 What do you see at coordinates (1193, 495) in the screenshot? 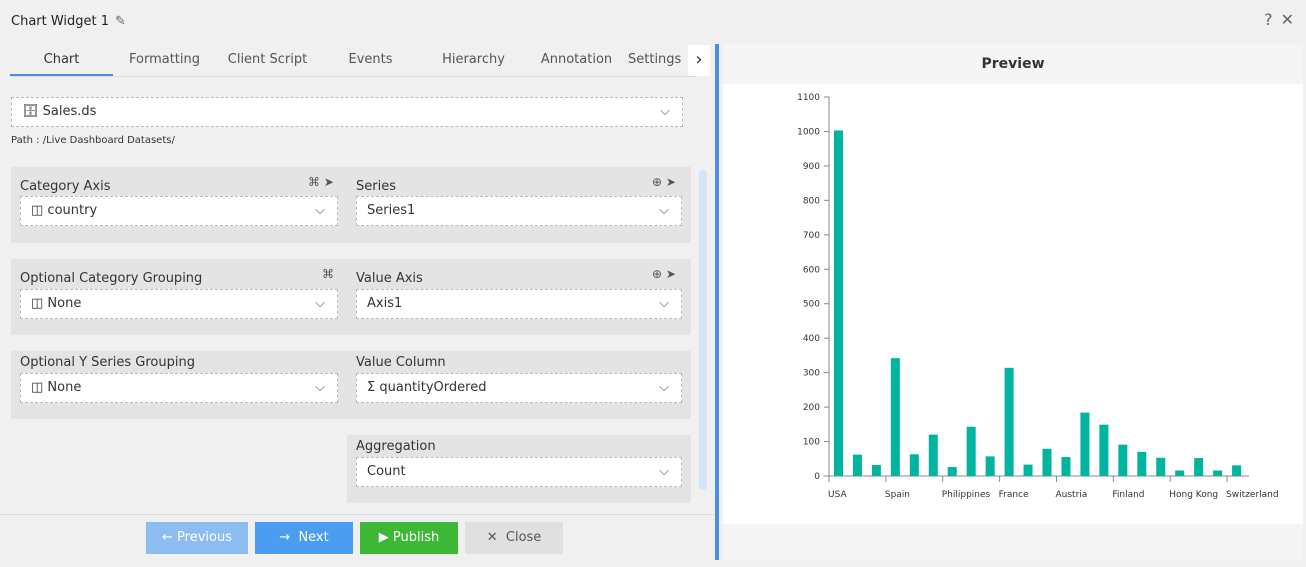
I see `x-tick-label: Hong Kong` at bounding box center [1193, 495].